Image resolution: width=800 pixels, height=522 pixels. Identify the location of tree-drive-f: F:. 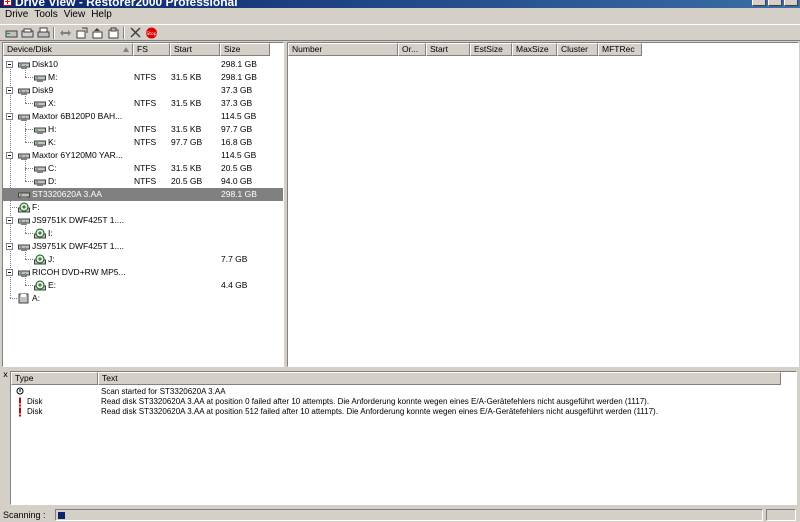
(143, 207).